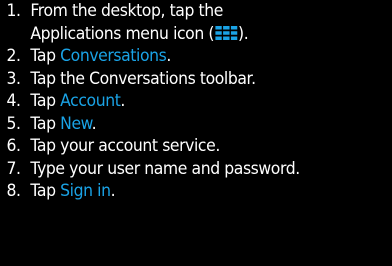  Describe the element at coordinates (180, 191) in the screenshot. I see `step-8: 8. Tap Sign in.` at that location.